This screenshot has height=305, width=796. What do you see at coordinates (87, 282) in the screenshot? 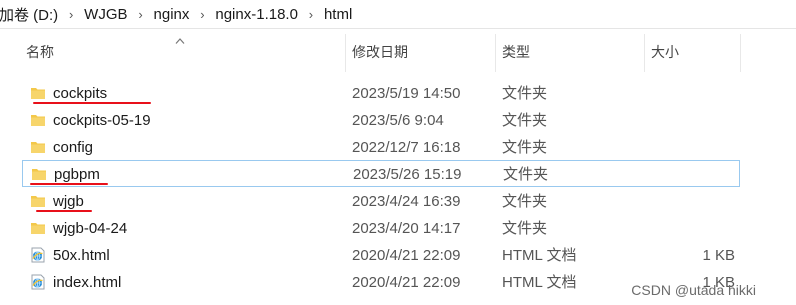
I see `file-name: index.html` at bounding box center [87, 282].